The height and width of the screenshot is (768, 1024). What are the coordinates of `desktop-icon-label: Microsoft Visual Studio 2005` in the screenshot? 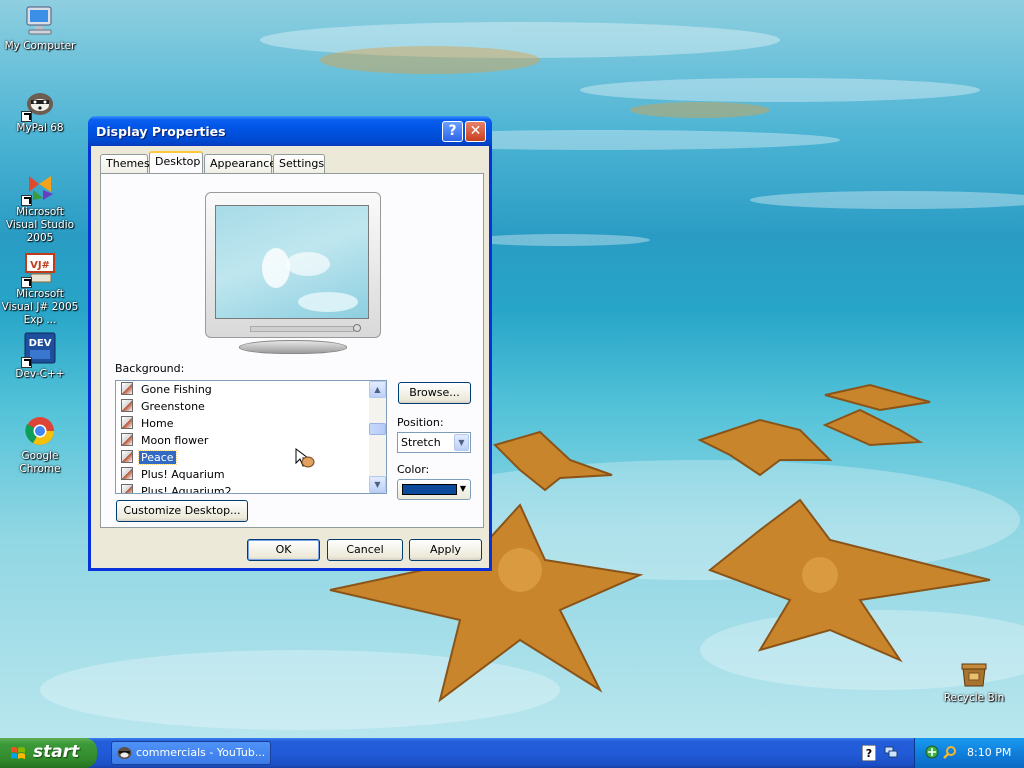 It's located at (40, 225).